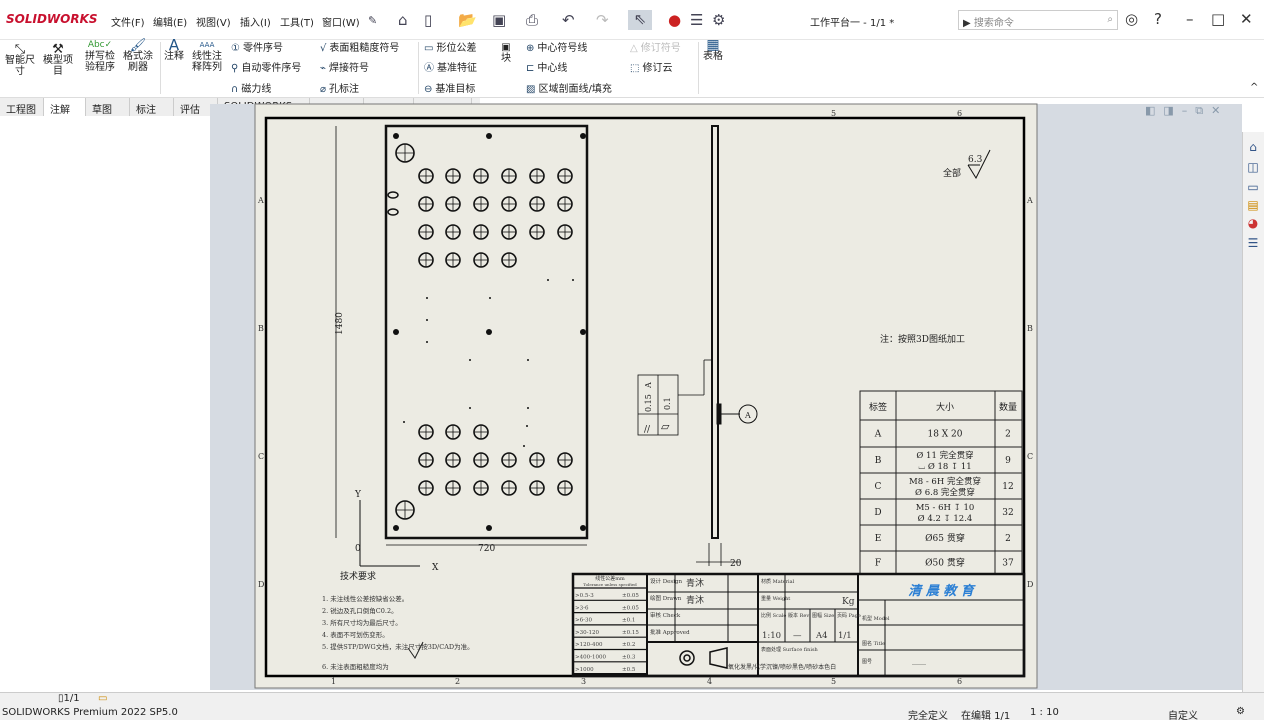 The height and width of the screenshot is (722, 1264). Describe the element at coordinates (457, 681) in the screenshot. I see `zone-col-label: 2` at that location.